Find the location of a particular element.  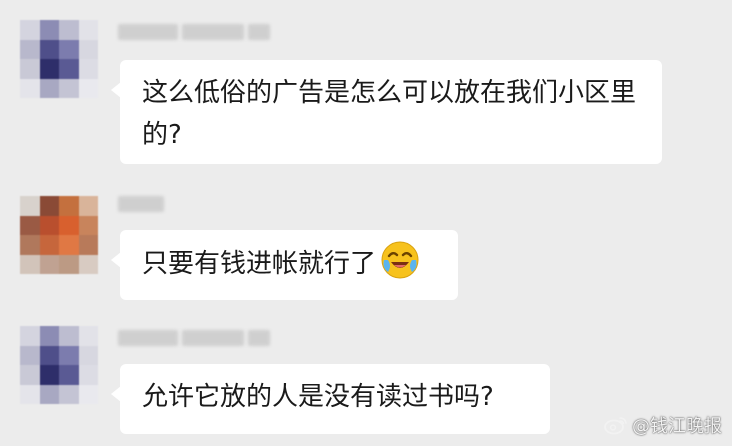

watermark-text: @钱江晚报 is located at coordinates (677, 426).